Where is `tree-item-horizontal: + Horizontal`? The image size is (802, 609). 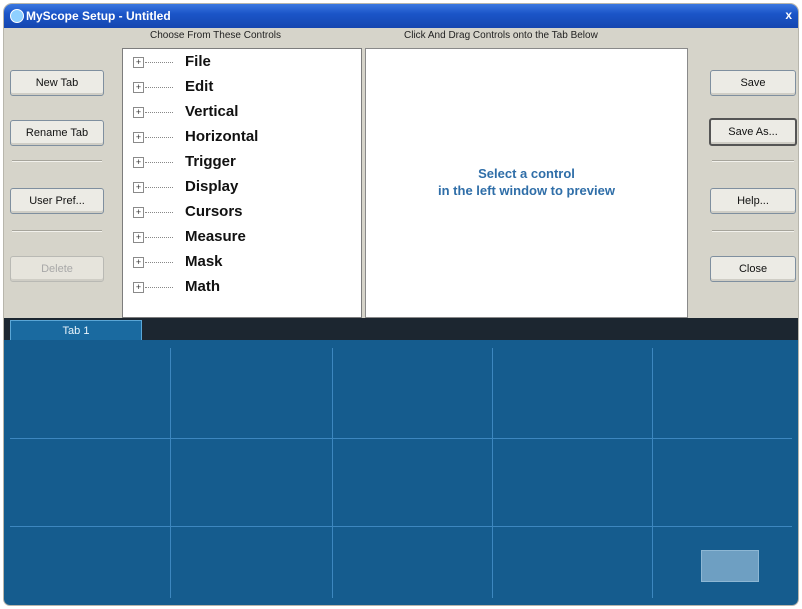 tree-item-horizontal: + Horizontal is located at coordinates (228, 139).